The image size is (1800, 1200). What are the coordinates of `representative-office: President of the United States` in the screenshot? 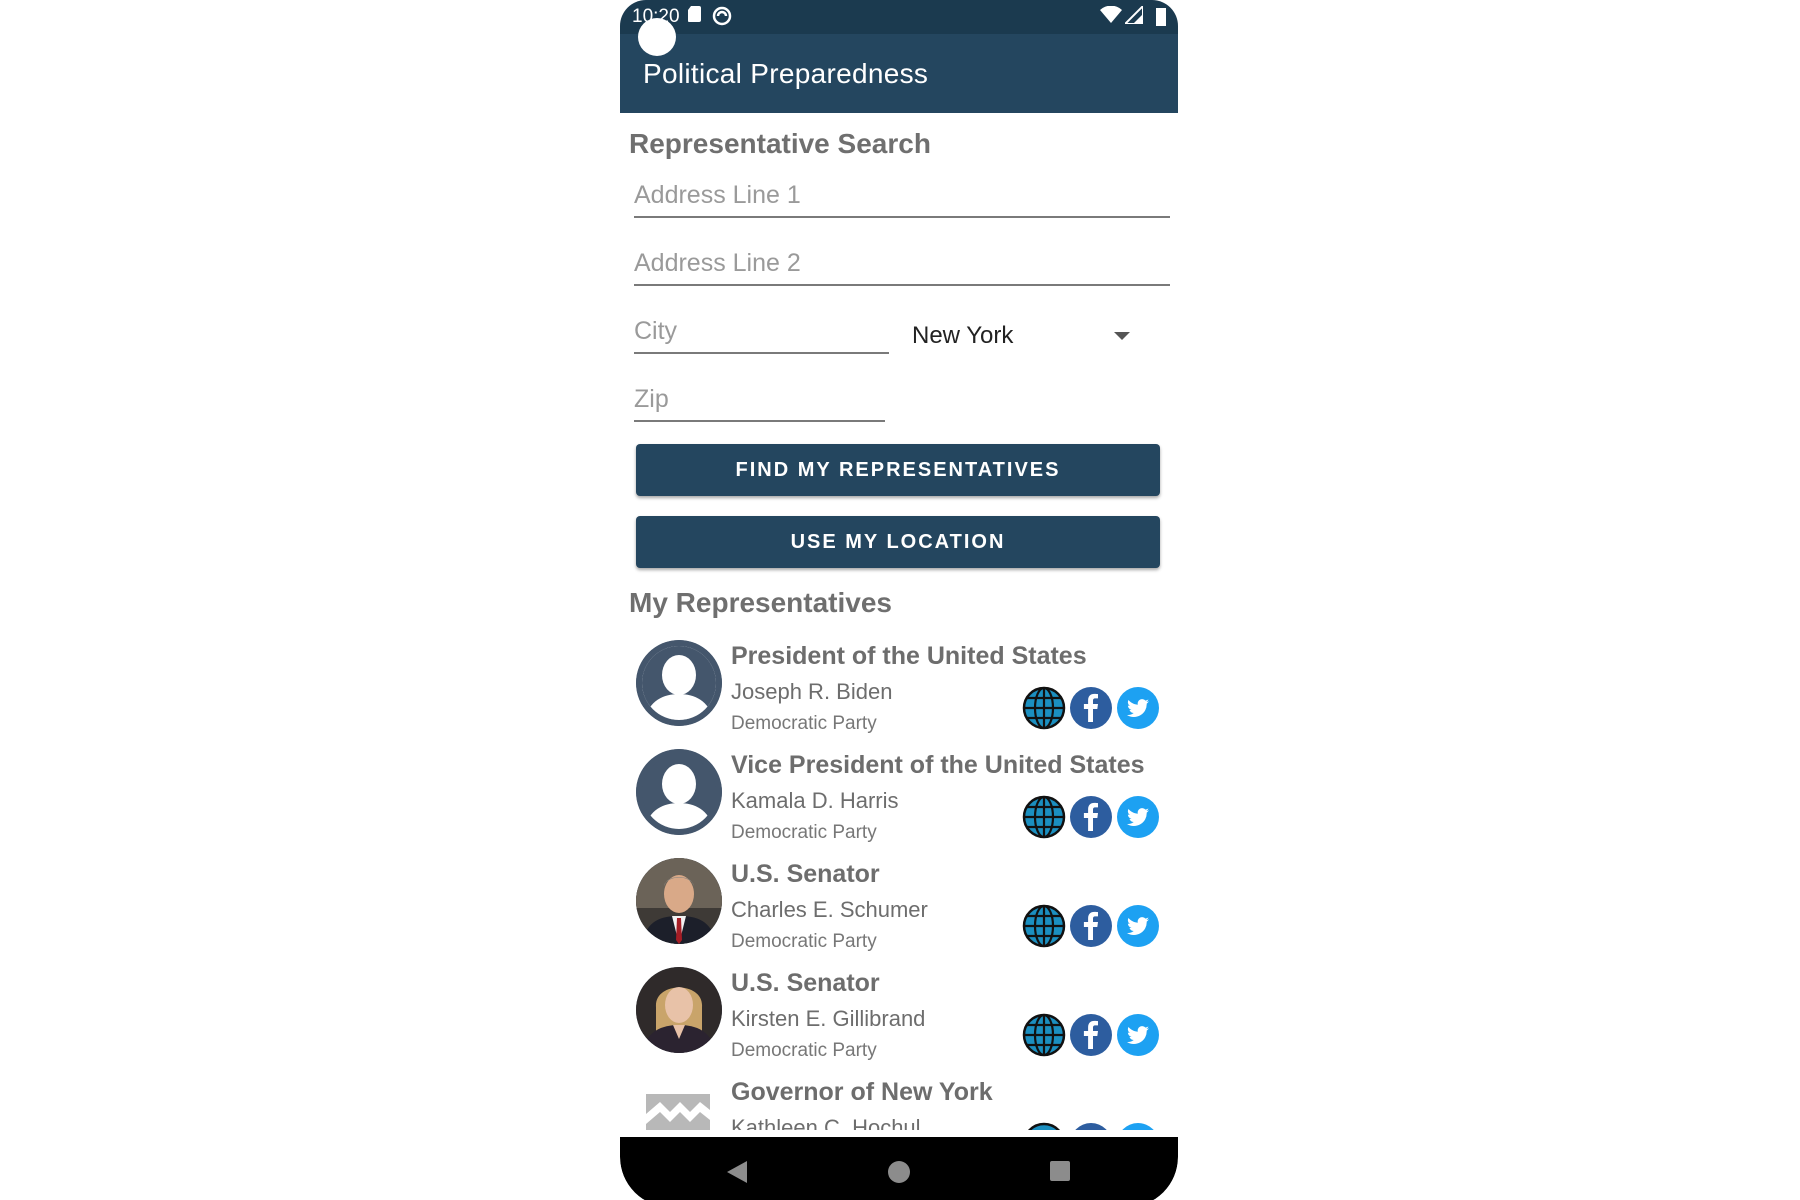 It's located at (909, 656).